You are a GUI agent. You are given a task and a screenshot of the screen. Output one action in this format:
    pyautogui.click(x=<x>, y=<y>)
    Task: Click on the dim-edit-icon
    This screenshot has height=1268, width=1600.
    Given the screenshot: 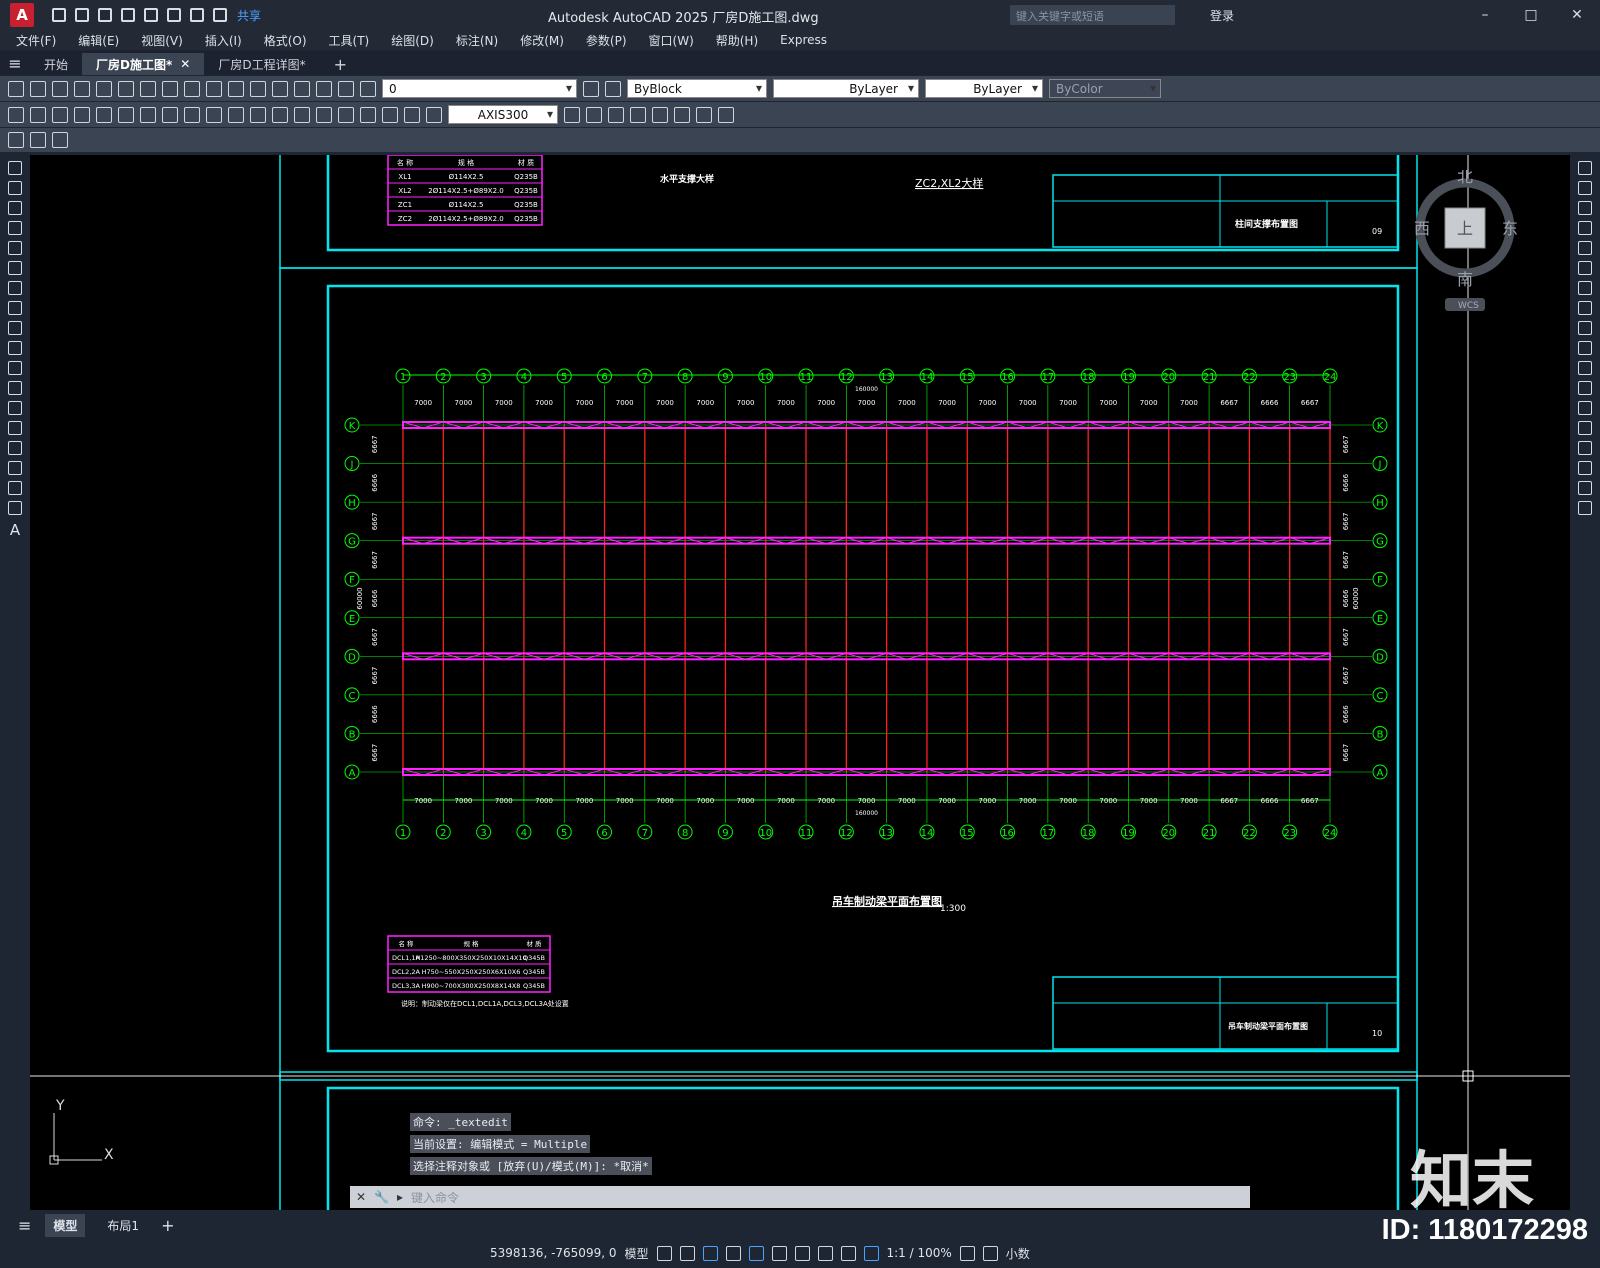 What is the action you would take?
    pyautogui.click(x=390, y=114)
    